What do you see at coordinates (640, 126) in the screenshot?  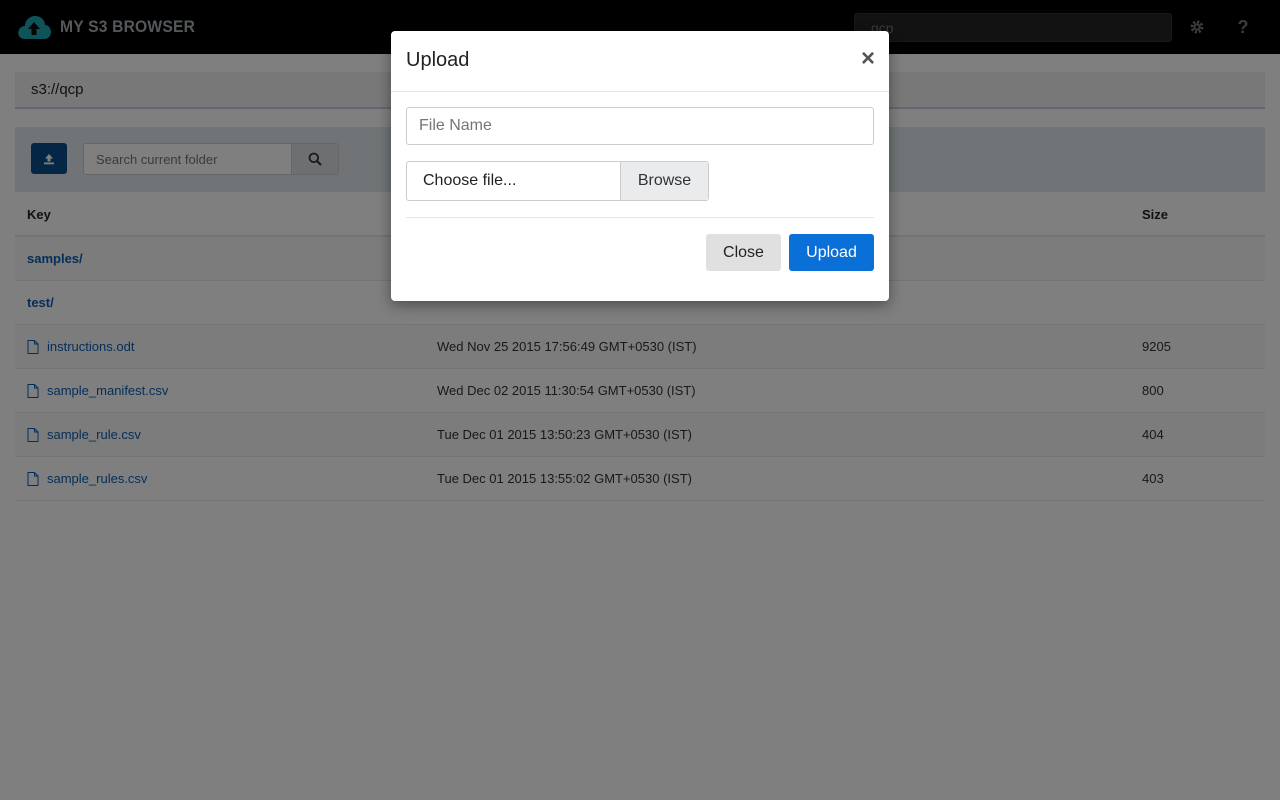 I see `file-name-input` at bounding box center [640, 126].